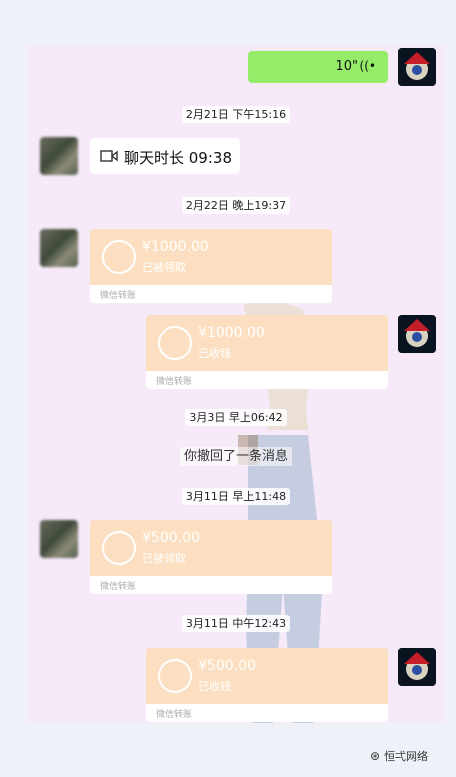 Image resolution: width=456 pixels, height=777 pixels. Describe the element at coordinates (236, 114) in the screenshot. I see `timestamp: 2月21日 下午15:16` at that location.